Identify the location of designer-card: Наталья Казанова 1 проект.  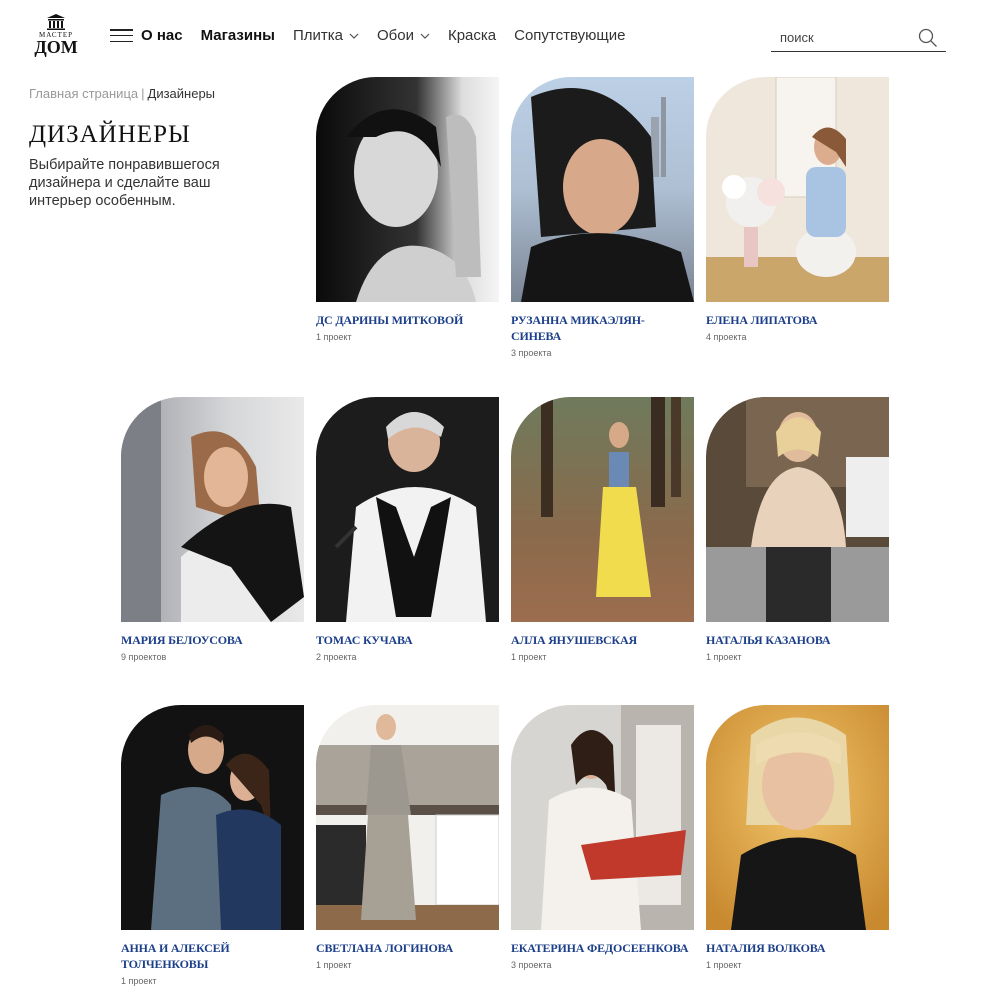
(797, 529).